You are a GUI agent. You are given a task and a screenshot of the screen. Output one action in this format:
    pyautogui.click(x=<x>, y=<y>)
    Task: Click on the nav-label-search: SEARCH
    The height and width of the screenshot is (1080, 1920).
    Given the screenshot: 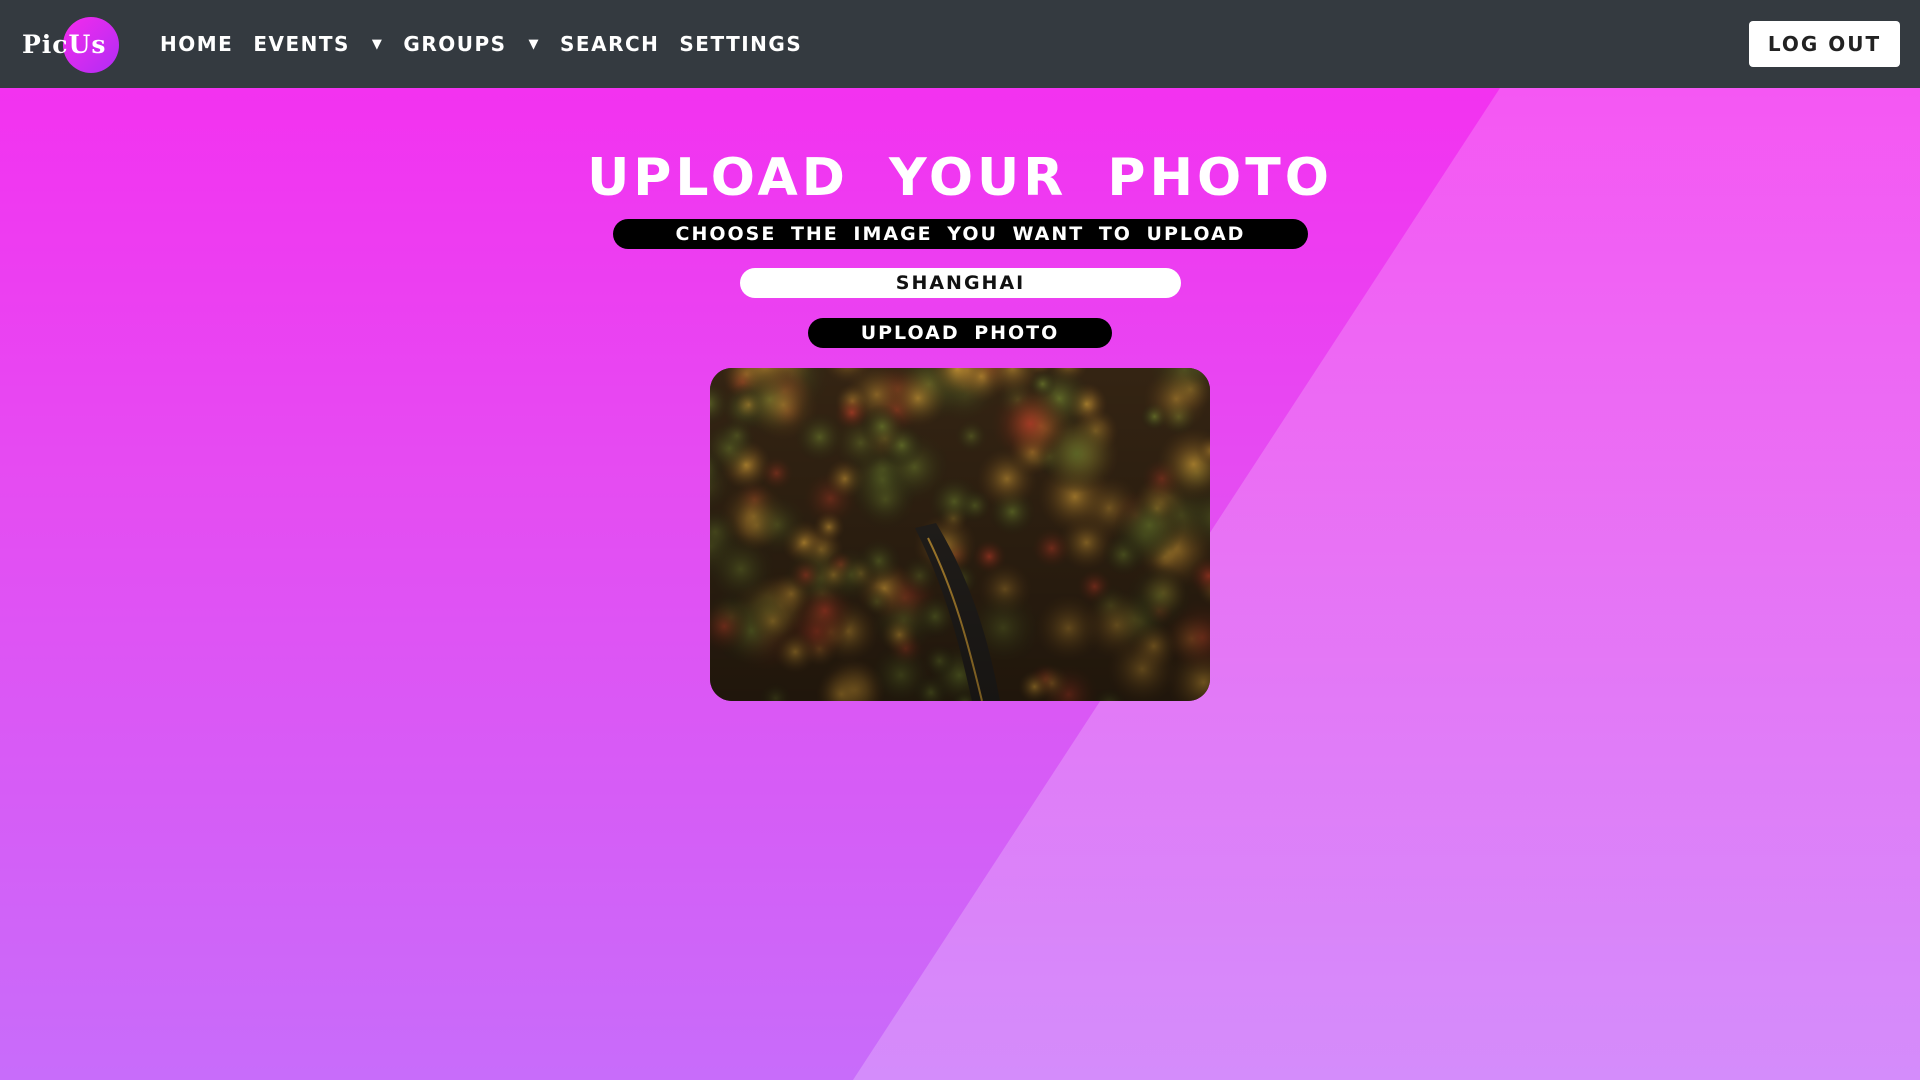 What is the action you would take?
    pyautogui.click(x=610, y=44)
    